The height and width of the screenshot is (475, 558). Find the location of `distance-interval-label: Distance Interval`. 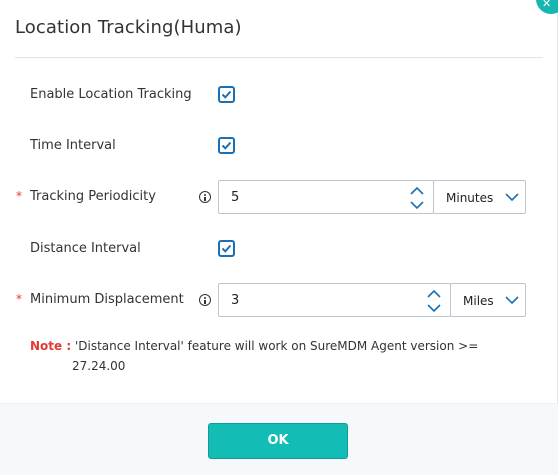

distance-interval-label: Distance Interval is located at coordinates (85, 248).